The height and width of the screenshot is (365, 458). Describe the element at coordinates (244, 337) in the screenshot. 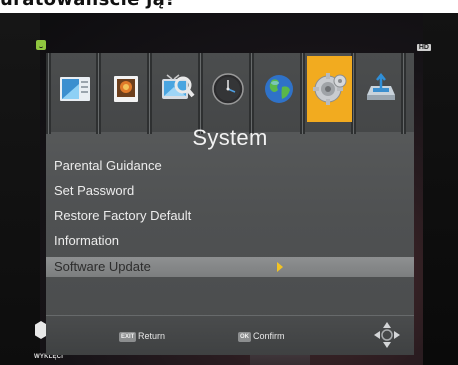

I see `ok-key-icon: OK` at that location.